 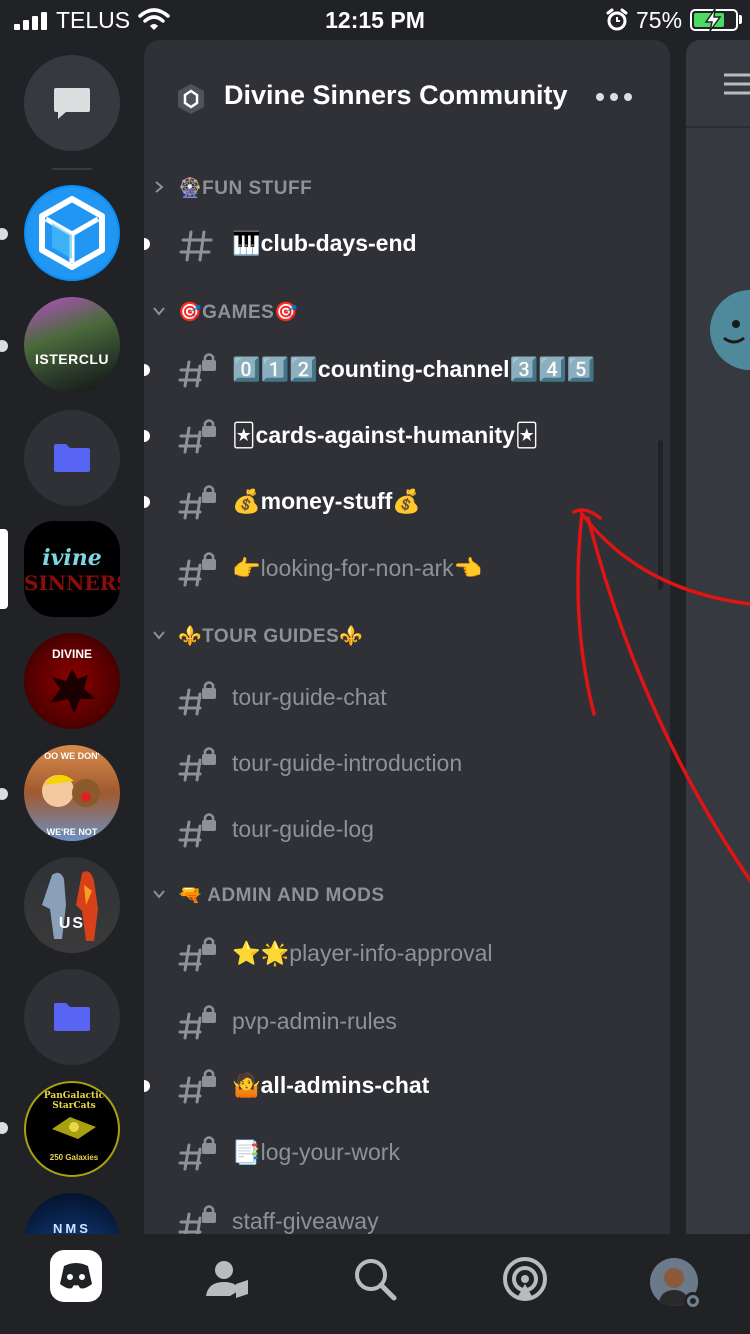 What do you see at coordinates (407, 765) in the screenshot?
I see `channel-tour-guide-introduction: tour-guide-introduction` at bounding box center [407, 765].